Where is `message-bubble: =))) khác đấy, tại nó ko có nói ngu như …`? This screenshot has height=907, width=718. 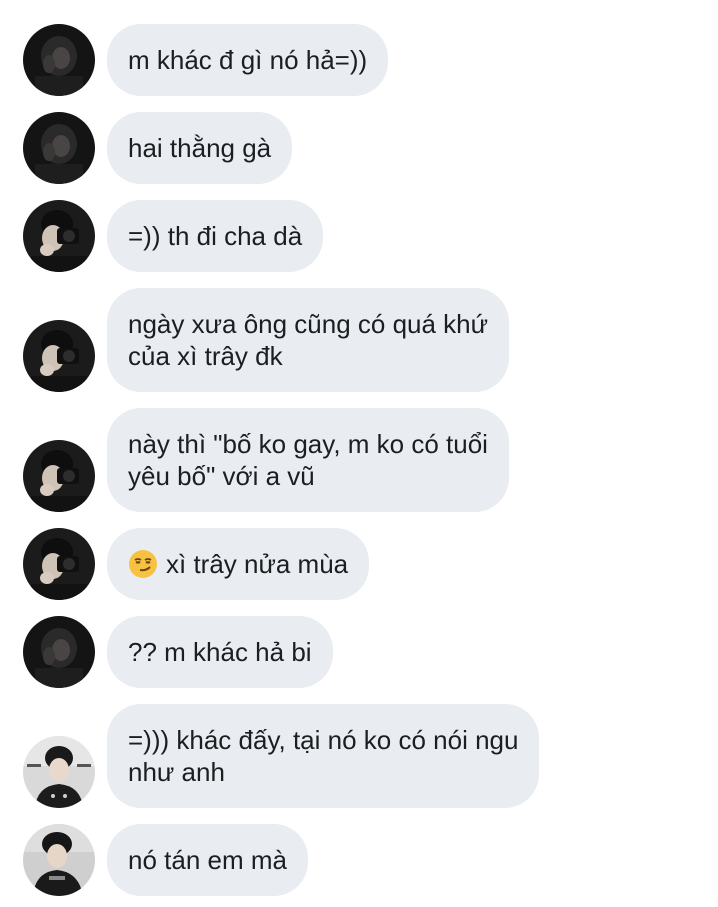
message-bubble: =))) khác đấy, tại nó ko có nói ngu như … is located at coordinates (323, 756).